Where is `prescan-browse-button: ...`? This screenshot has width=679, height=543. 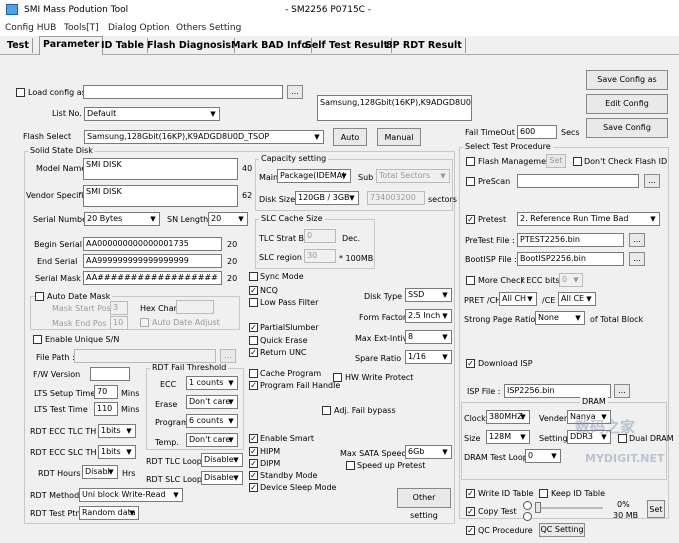 prescan-browse-button: ... is located at coordinates (652, 181).